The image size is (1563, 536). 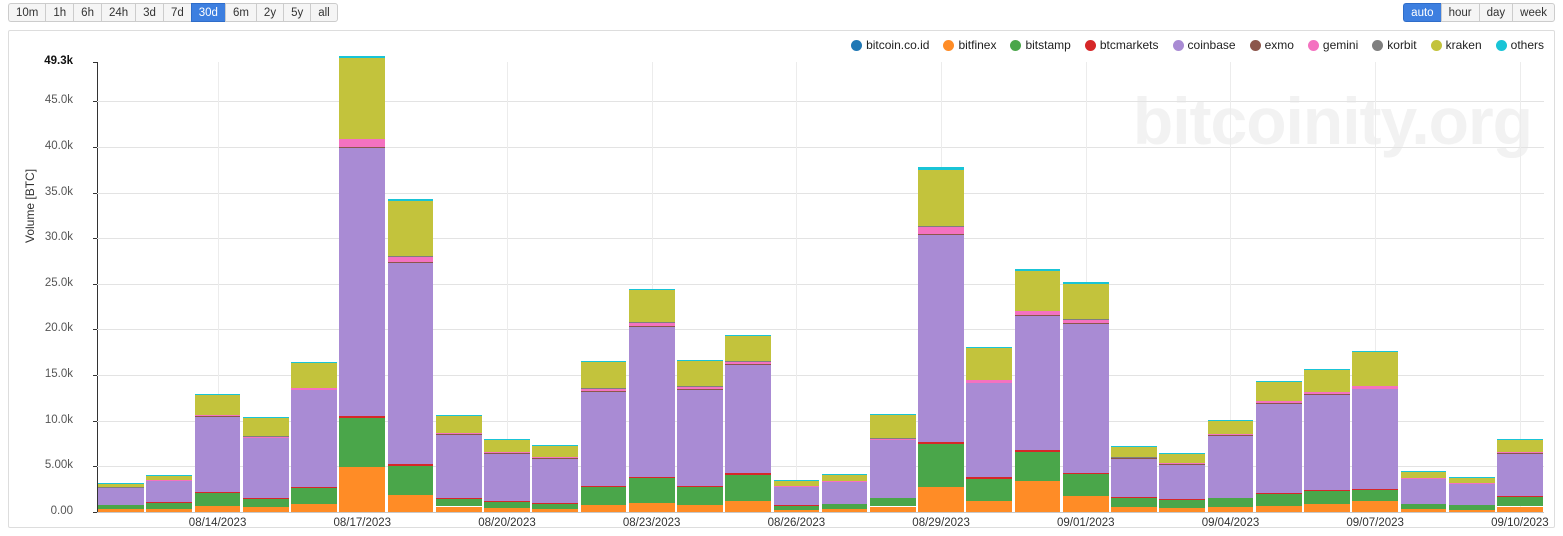 I want to click on x-tick-label: 09/04/2023, so click(x=1230, y=523).